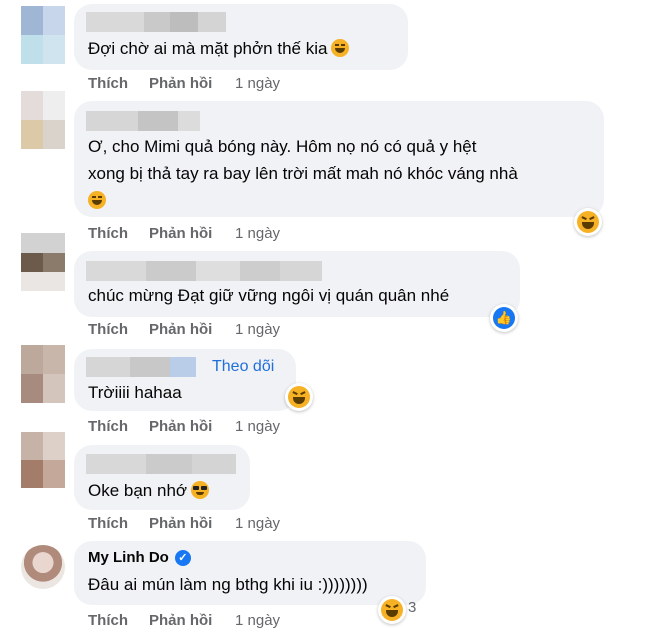 The image size is (660, 633). Describe the element at coordinates (504, 318) in the screenshot. I see `like-reaction-icon: 👍` at that location.